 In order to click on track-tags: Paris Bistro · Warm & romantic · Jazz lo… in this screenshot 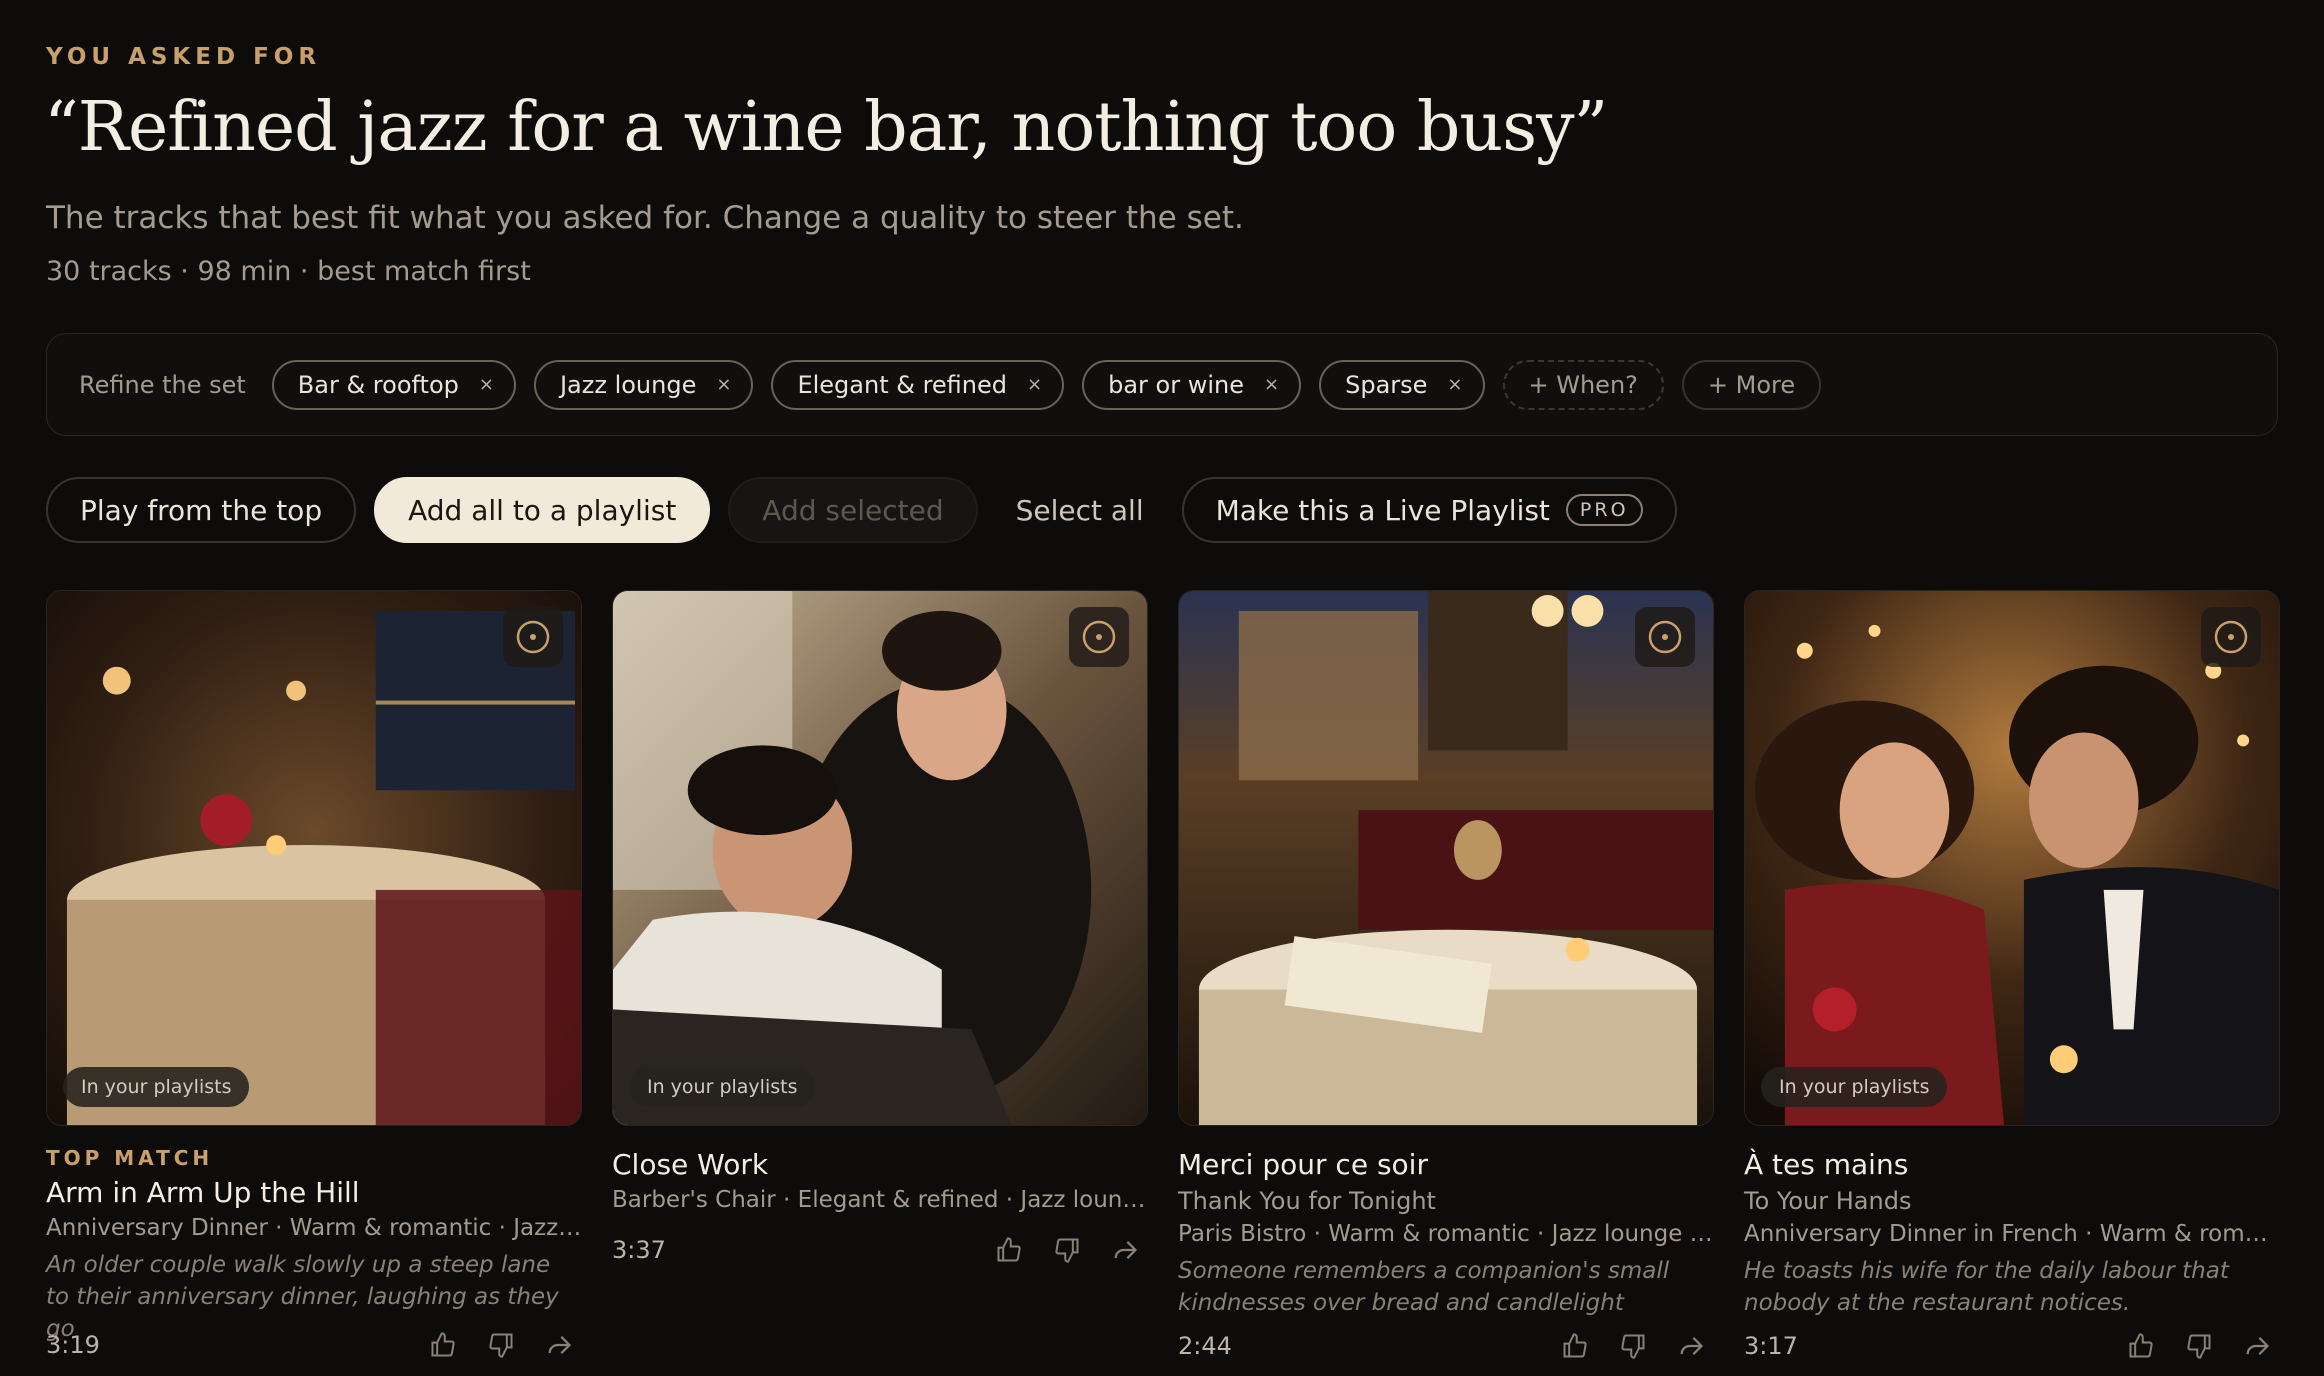, I will do `click(1446, 1234)`.